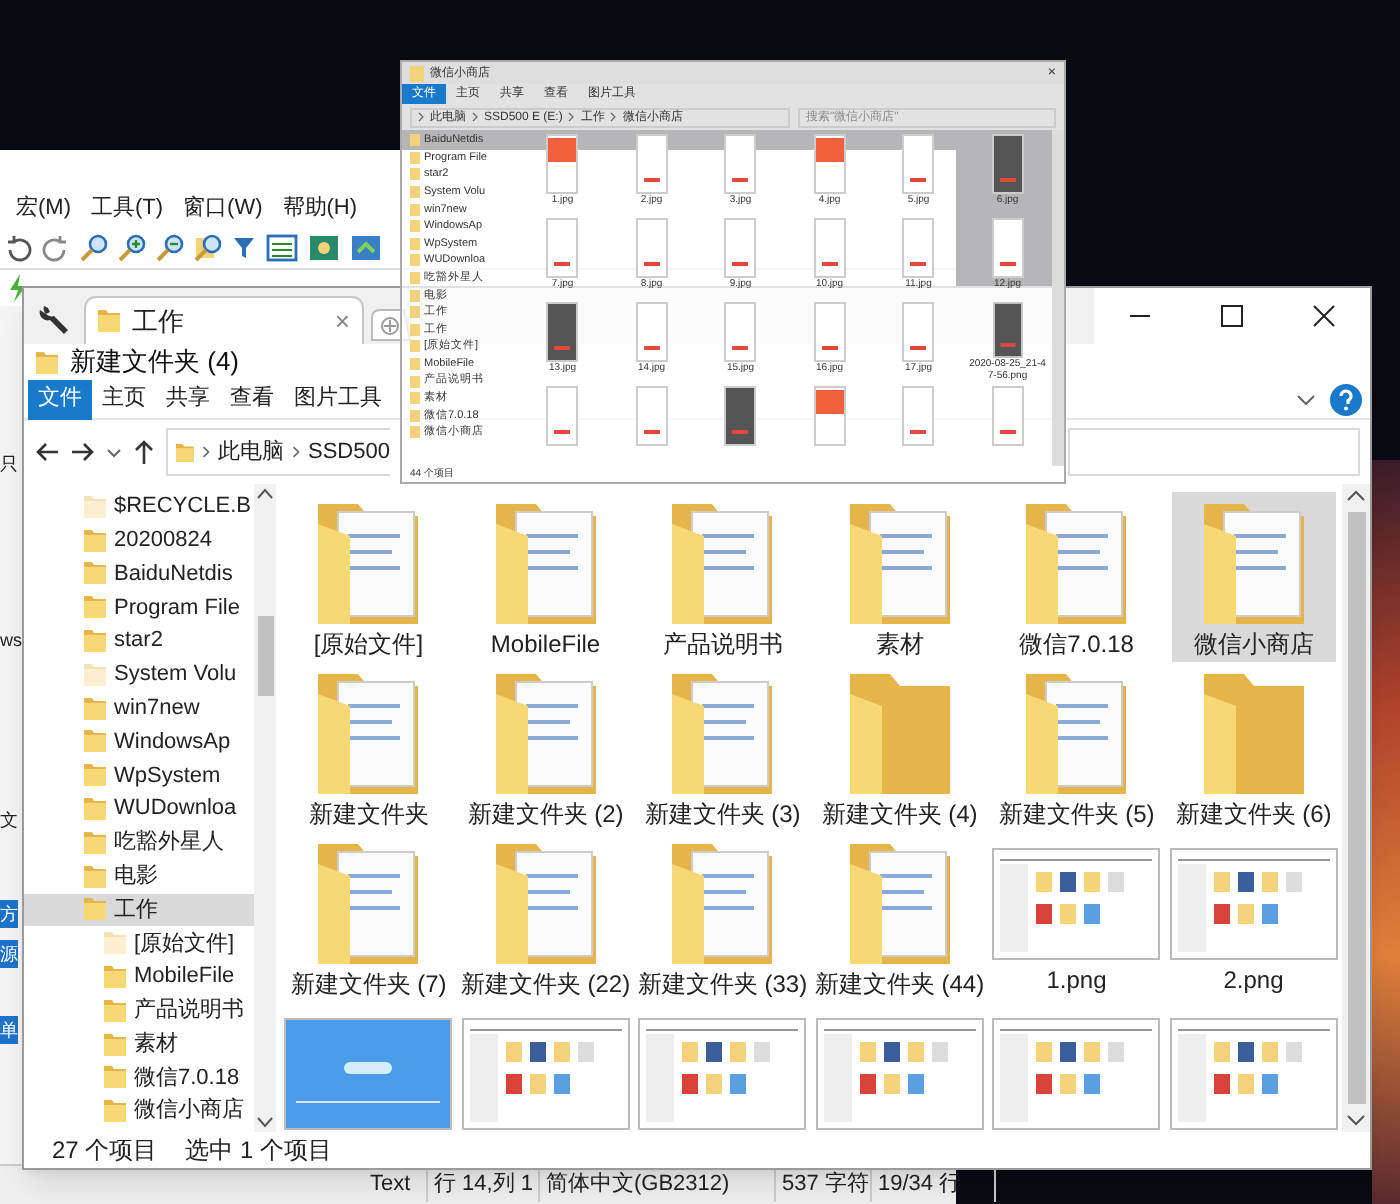 Image resolution: width=1400 pixels, height=1204 pixels. What do you see at coordinates (139, 876) in the screenshot?
I see `tree-item: 电影` at bounding box center [139, 876].